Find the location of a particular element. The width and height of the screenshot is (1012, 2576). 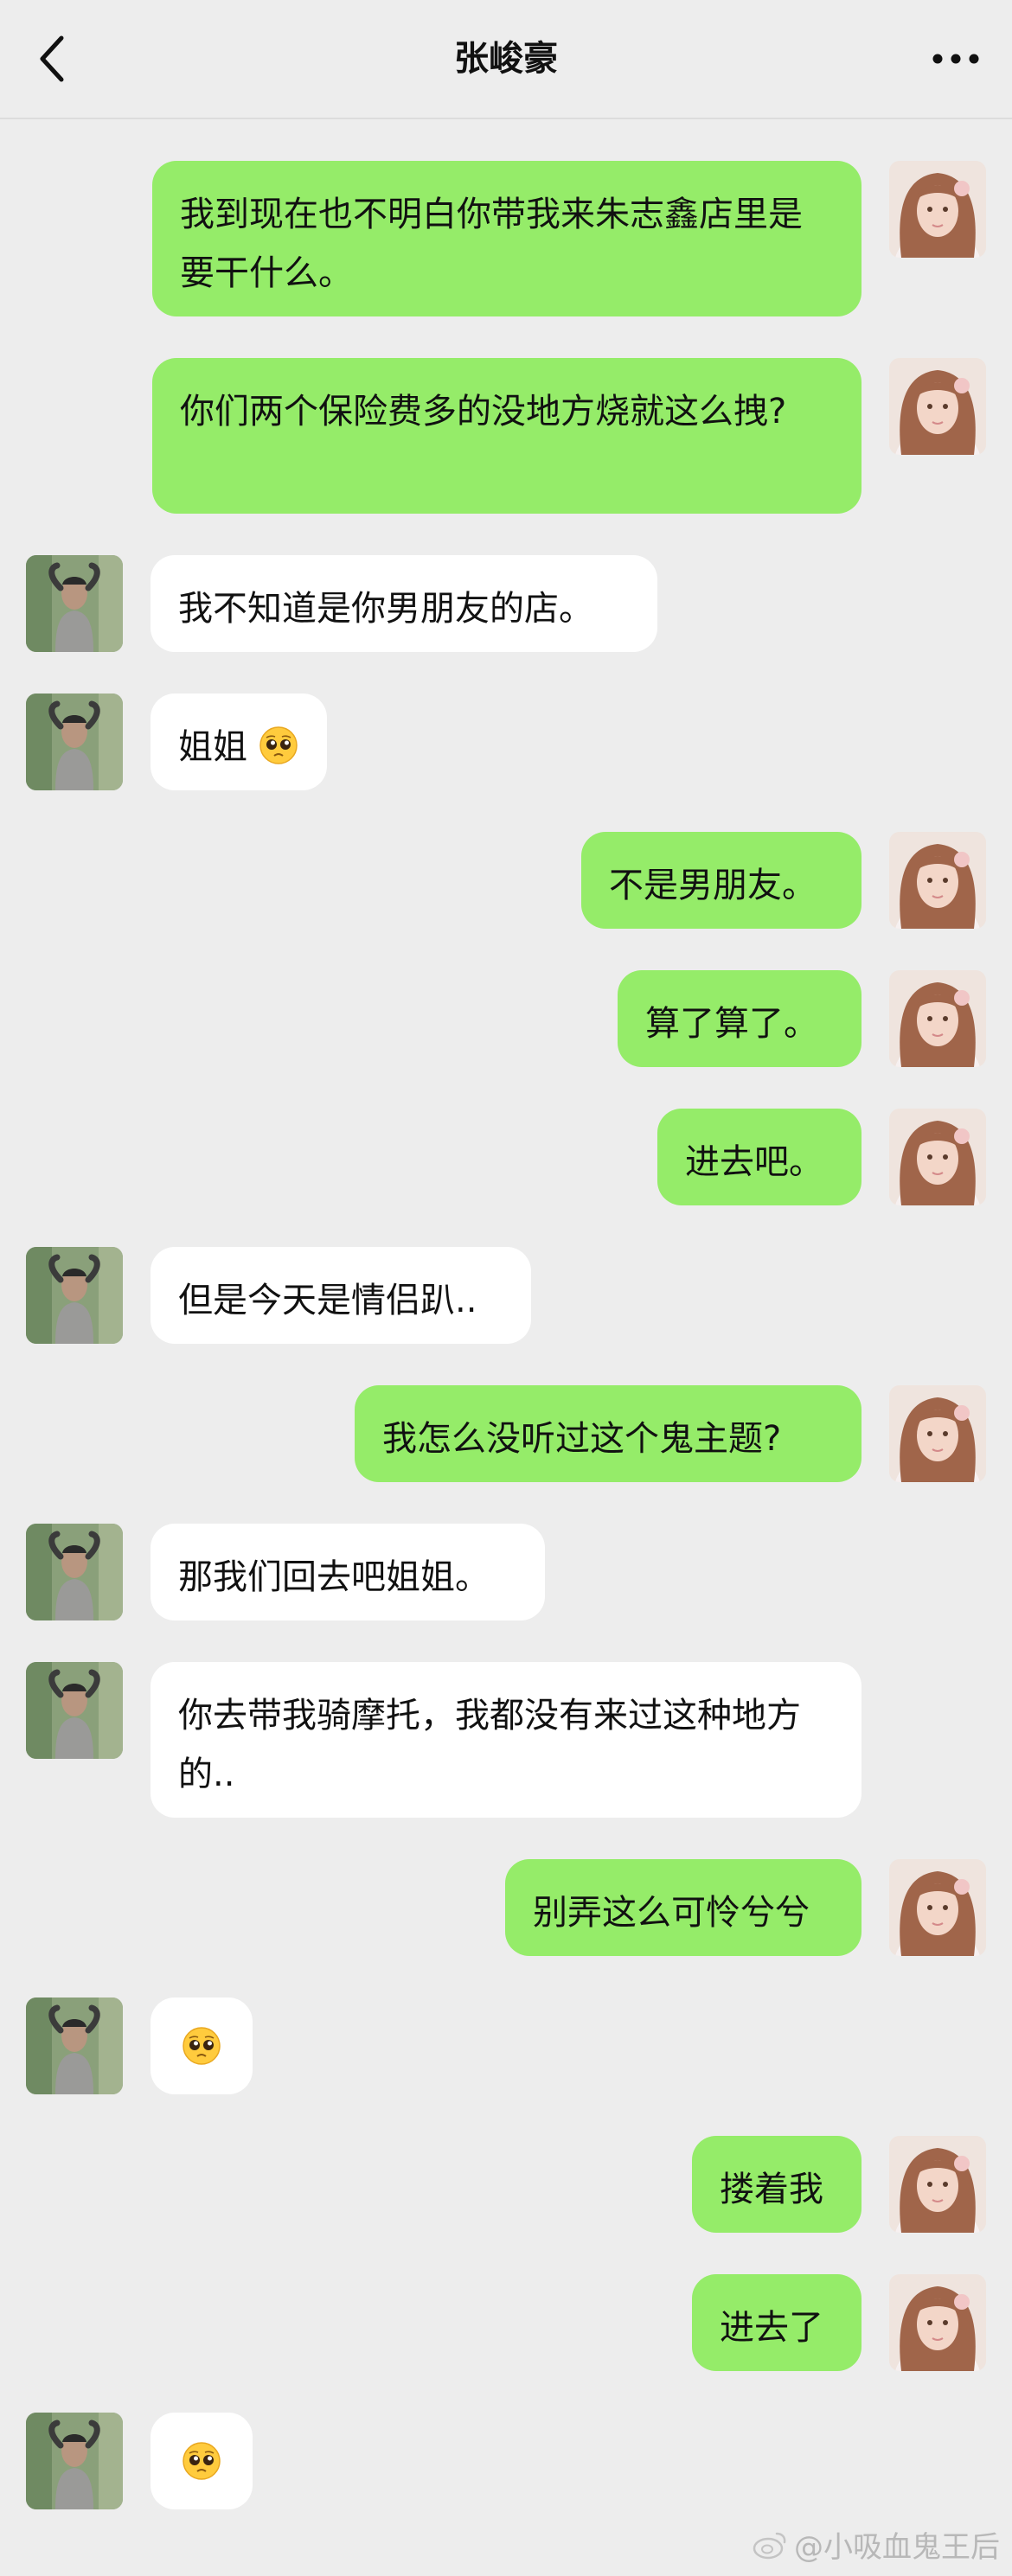

message-text: 不是男朋友。 is located at coordinates (713, 885).